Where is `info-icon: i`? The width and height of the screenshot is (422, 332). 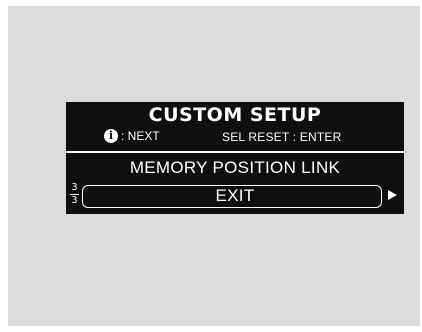
info-icon: i is located at coordinates (111, 136).